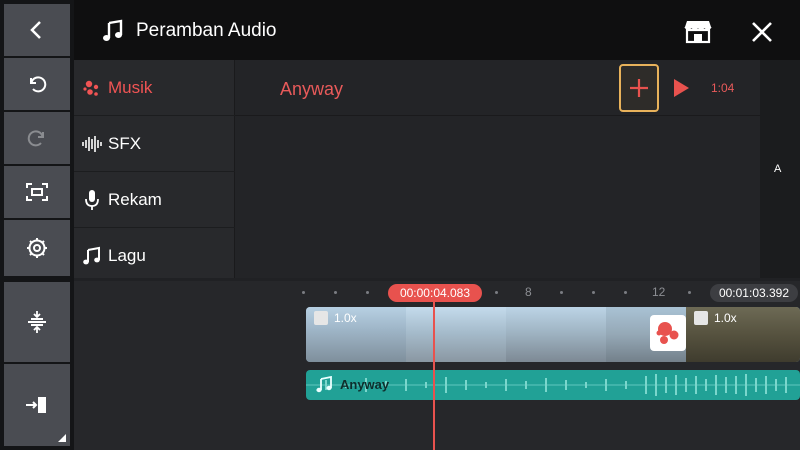  I want to click on settings-button, so click(37, 248).